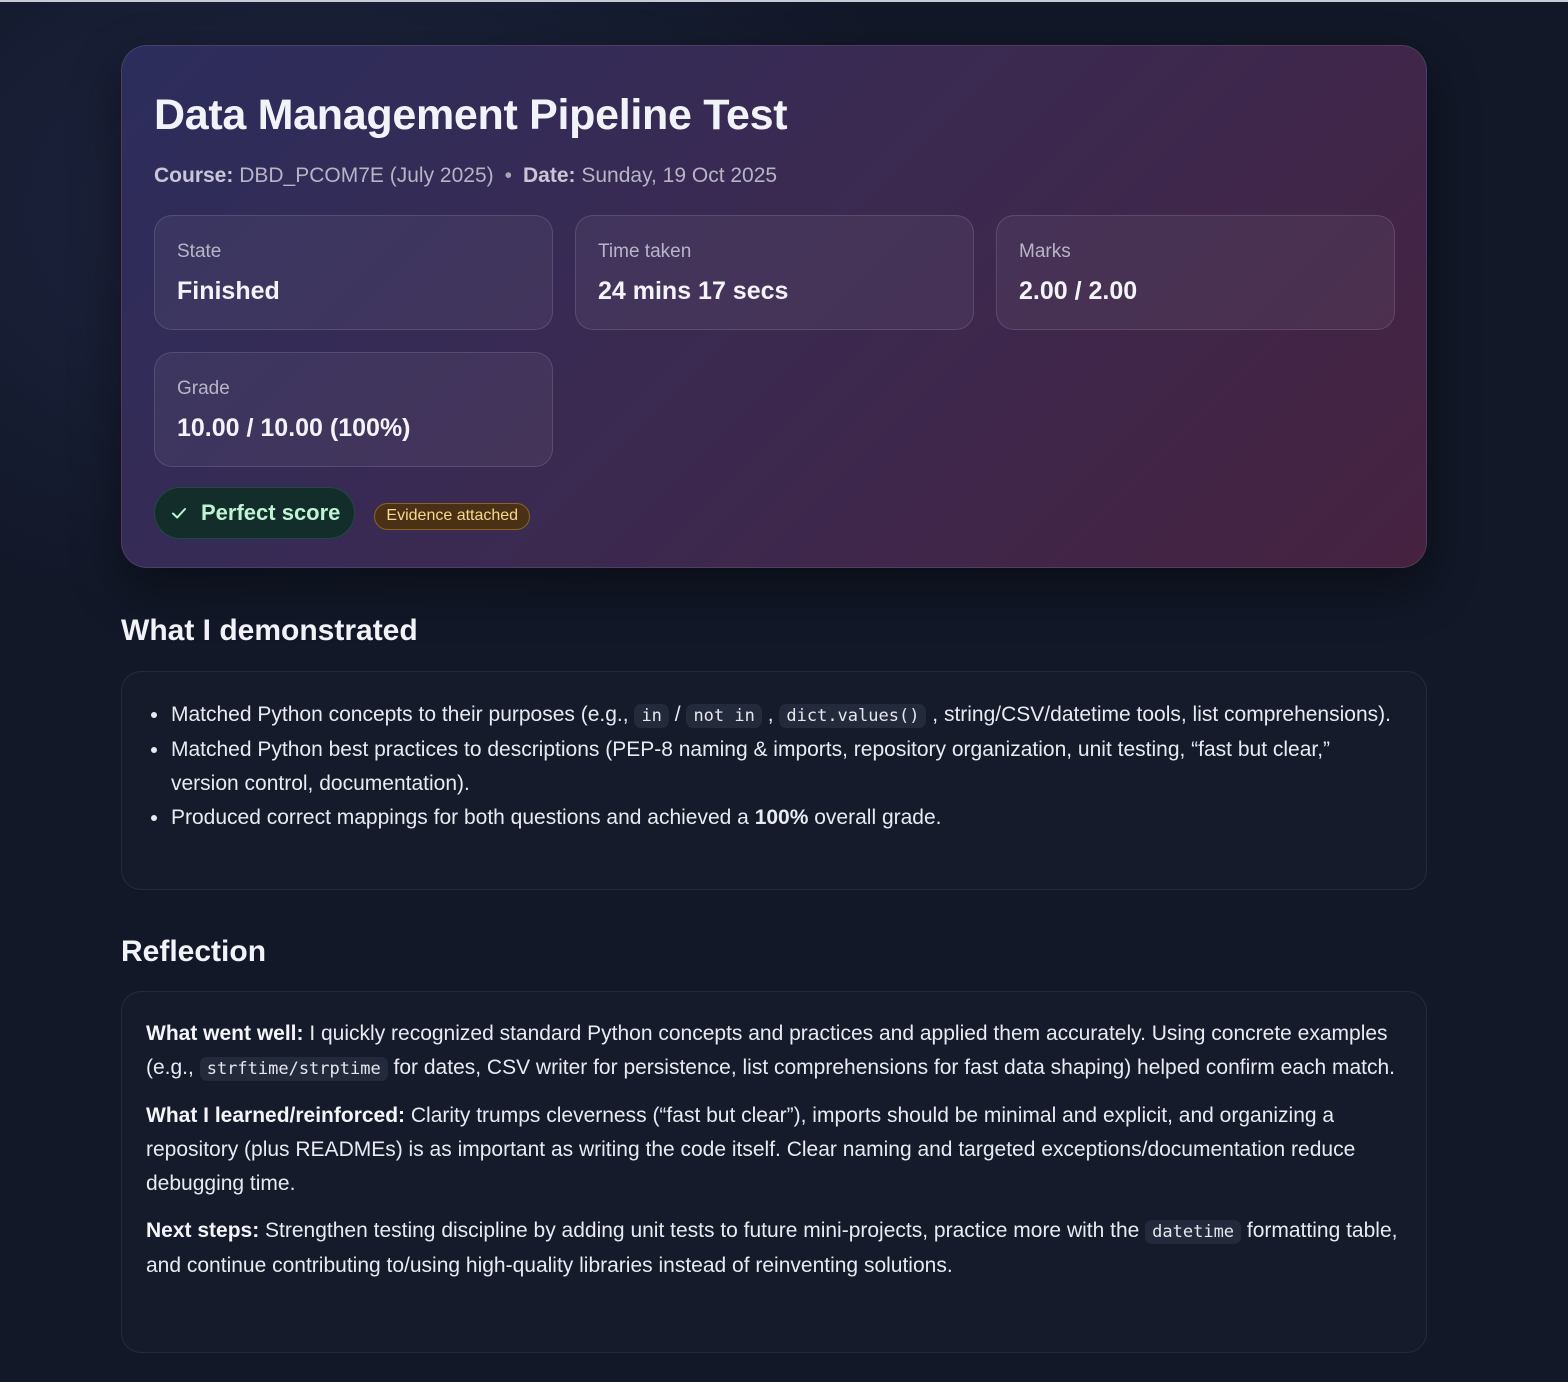 This screenshot has height=1382, width=1568. I want to click on reflection-heading: Reflection, so click(194, 951).